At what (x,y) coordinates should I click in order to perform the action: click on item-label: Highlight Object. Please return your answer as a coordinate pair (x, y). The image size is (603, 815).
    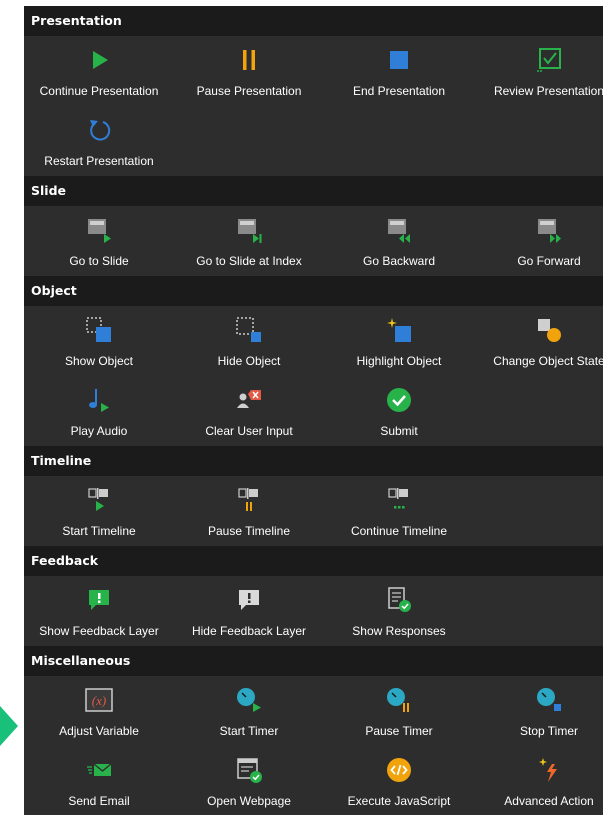
    Looking at the image, I should click on (399, 361).